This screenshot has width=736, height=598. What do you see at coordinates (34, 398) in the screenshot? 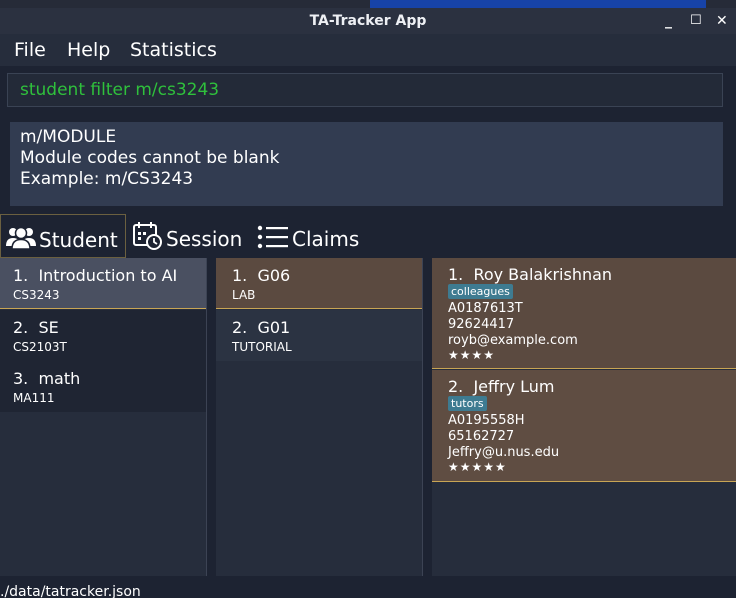
I see `module-code: MA111` at bounding box center [34, 398].